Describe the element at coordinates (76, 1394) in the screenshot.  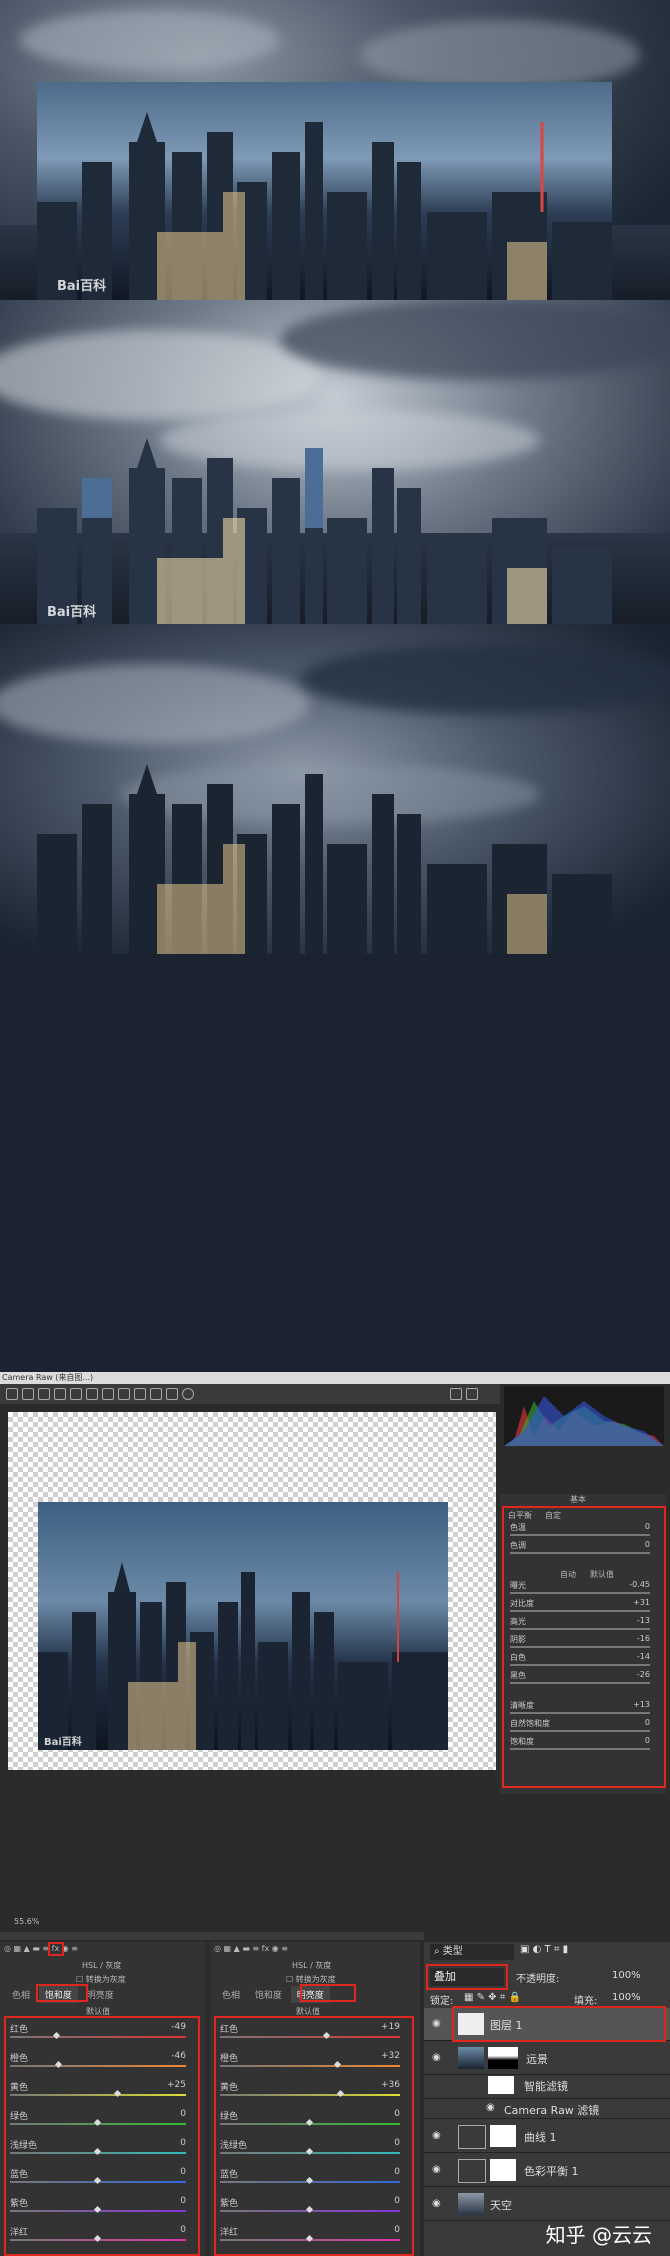
I see `target-adjust-icon` at that location.